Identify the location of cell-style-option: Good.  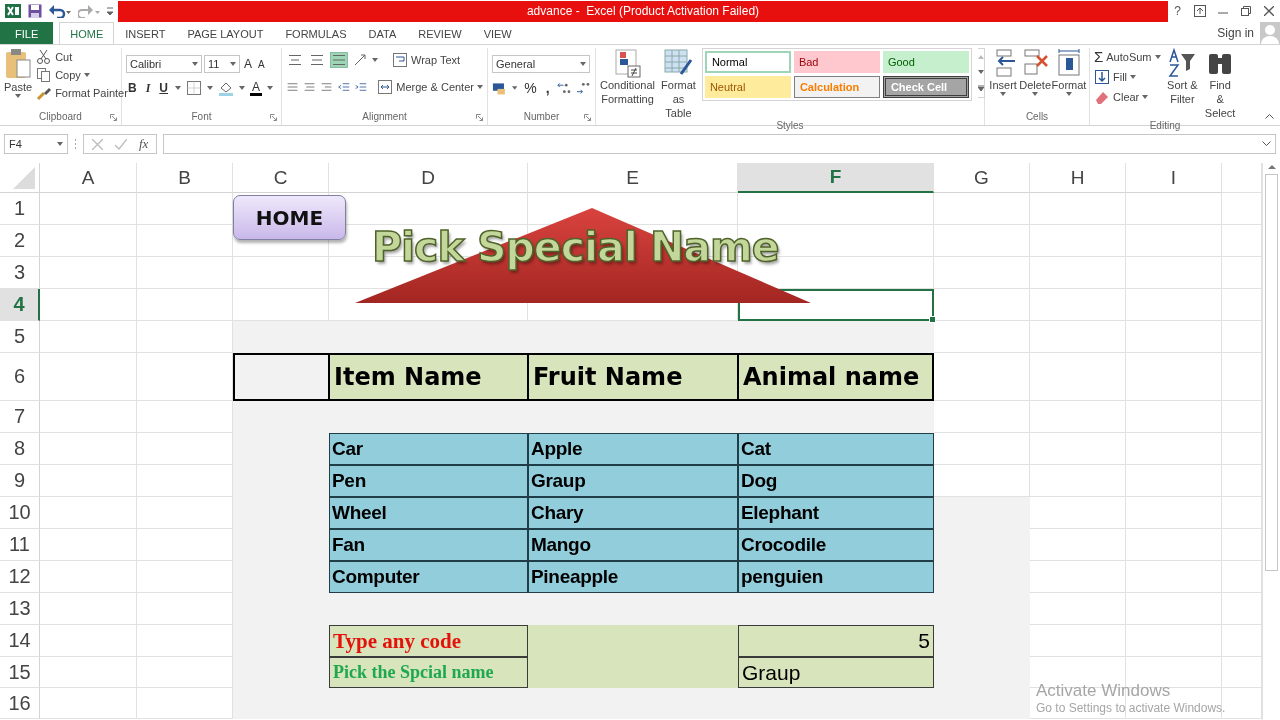
(925, 62).